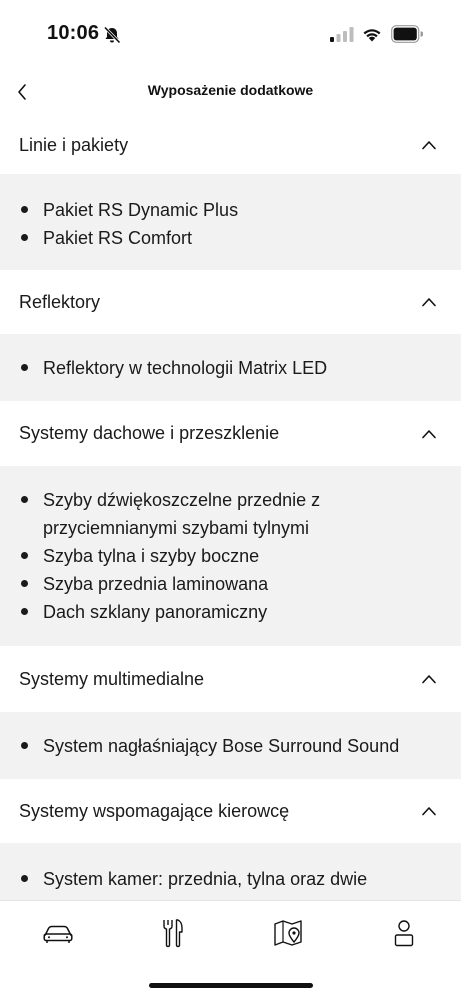  I want to click on section-body: System nagłaśniający Bose Surround Sound, so click(230, 745).